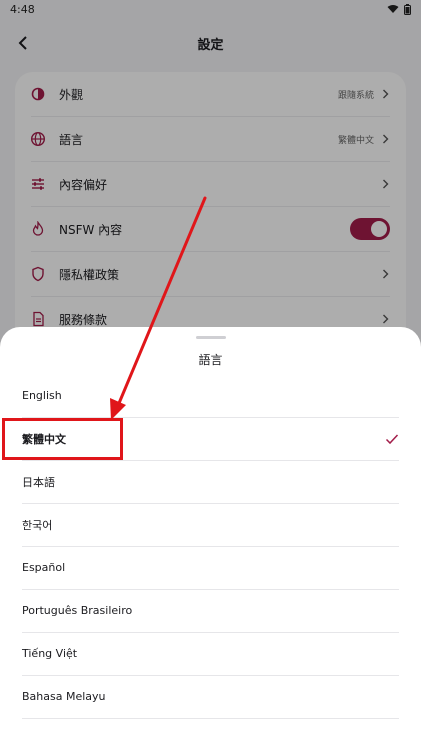  What do you see at coordinates (210, 610) in the screenshot?
I see `language-option-portuguese: Português Brasileiro` at bounding box center [210, 610].